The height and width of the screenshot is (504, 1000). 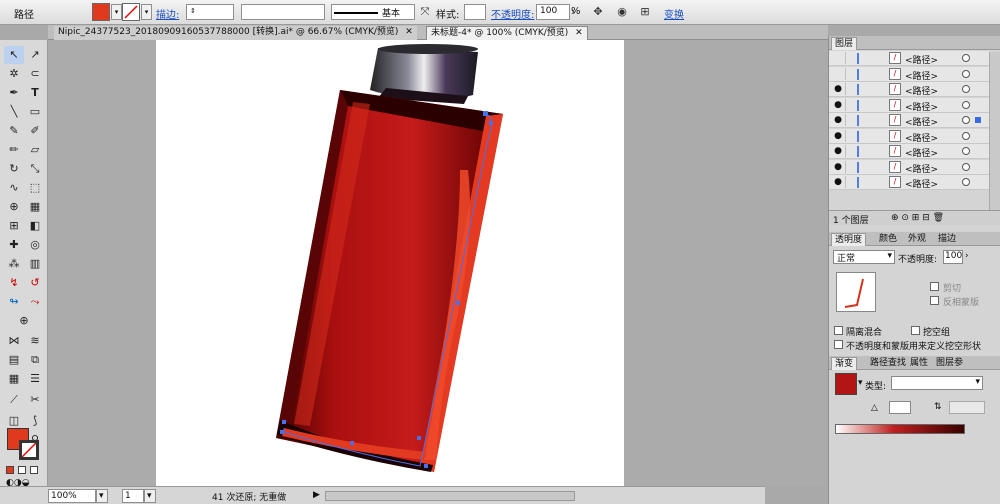 I want to click on shape-tool-a-icon: ↯, so click(x=14, y=283).